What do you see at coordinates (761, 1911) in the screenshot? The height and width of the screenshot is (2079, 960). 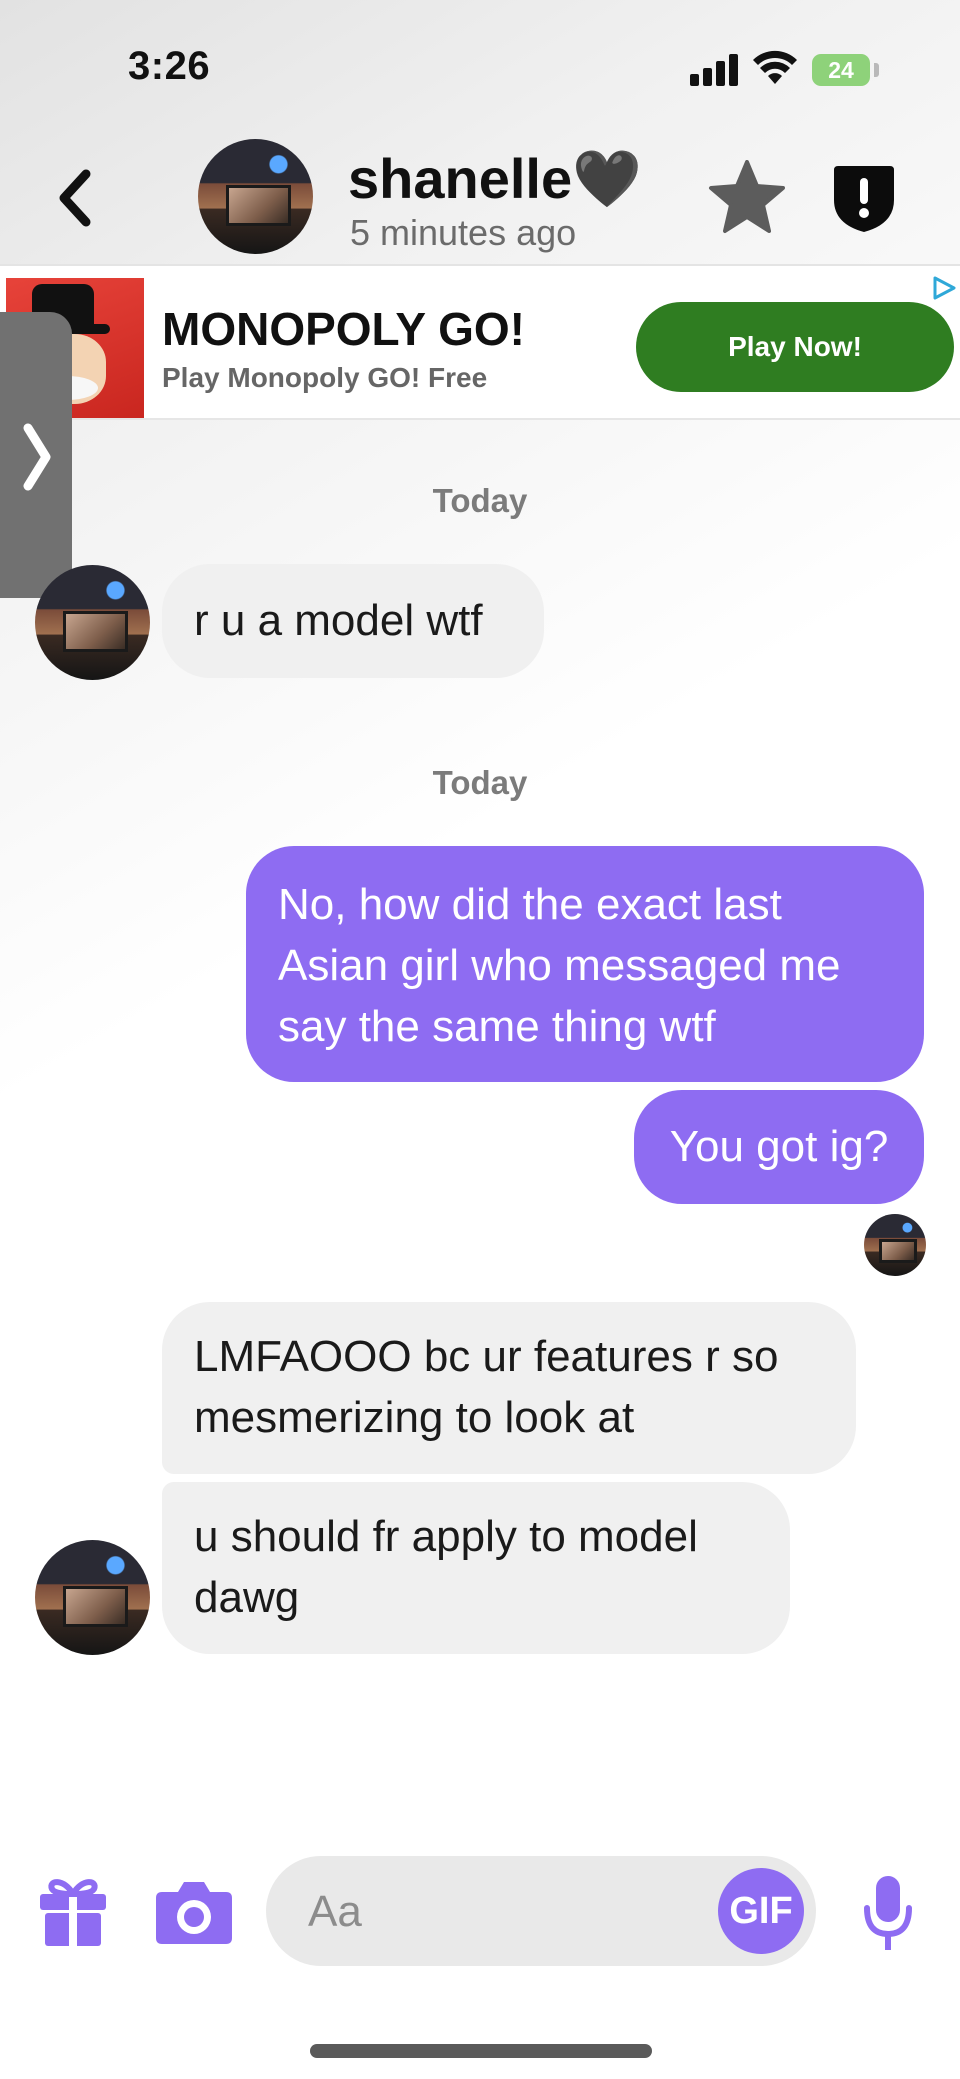 I see `gif-button: GIF` at bounding box center [761, 1911].